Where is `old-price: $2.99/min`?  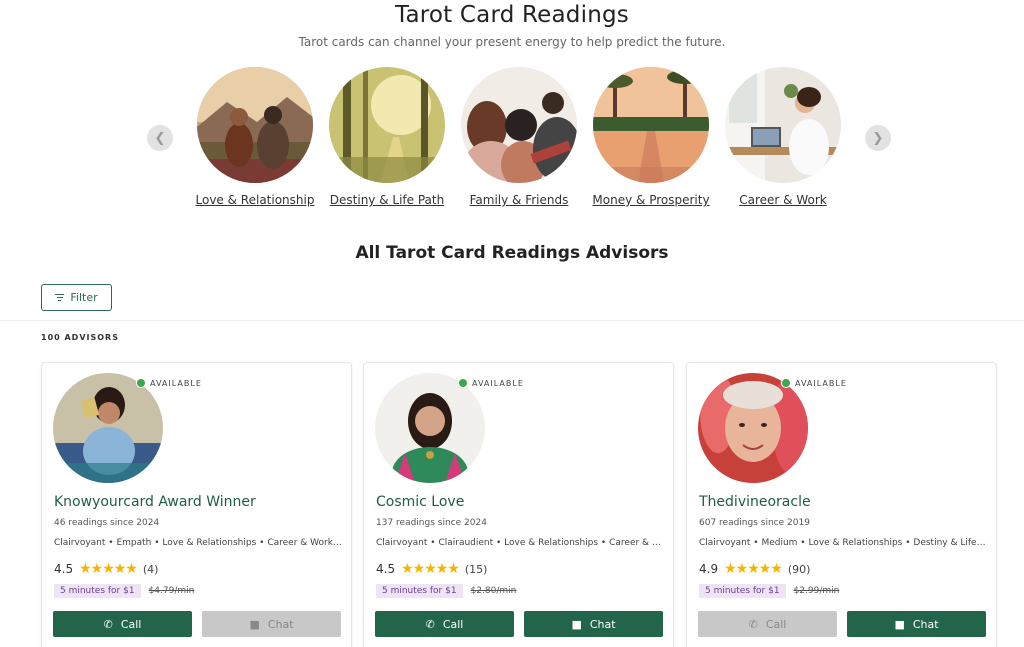 old-price: $2.99/min is located at coordinates (816, 591).